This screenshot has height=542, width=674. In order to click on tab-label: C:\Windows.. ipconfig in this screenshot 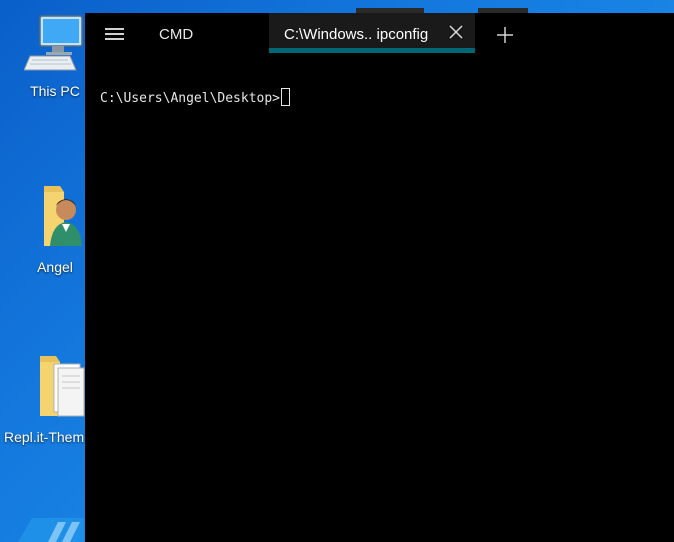, I will do `click(356, 34)`.